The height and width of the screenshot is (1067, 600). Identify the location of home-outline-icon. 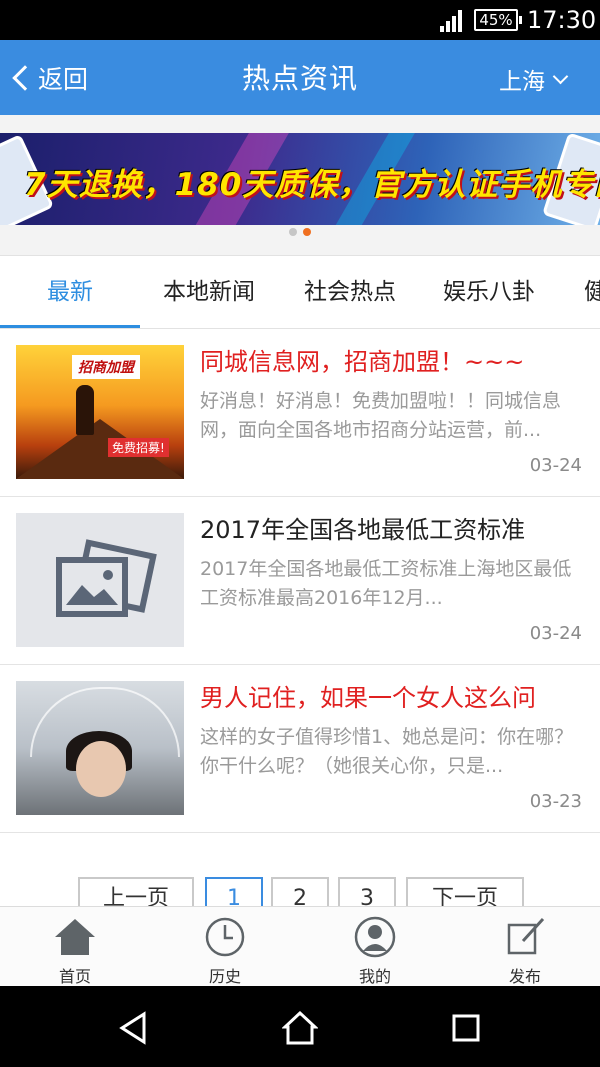
(300, 1028).